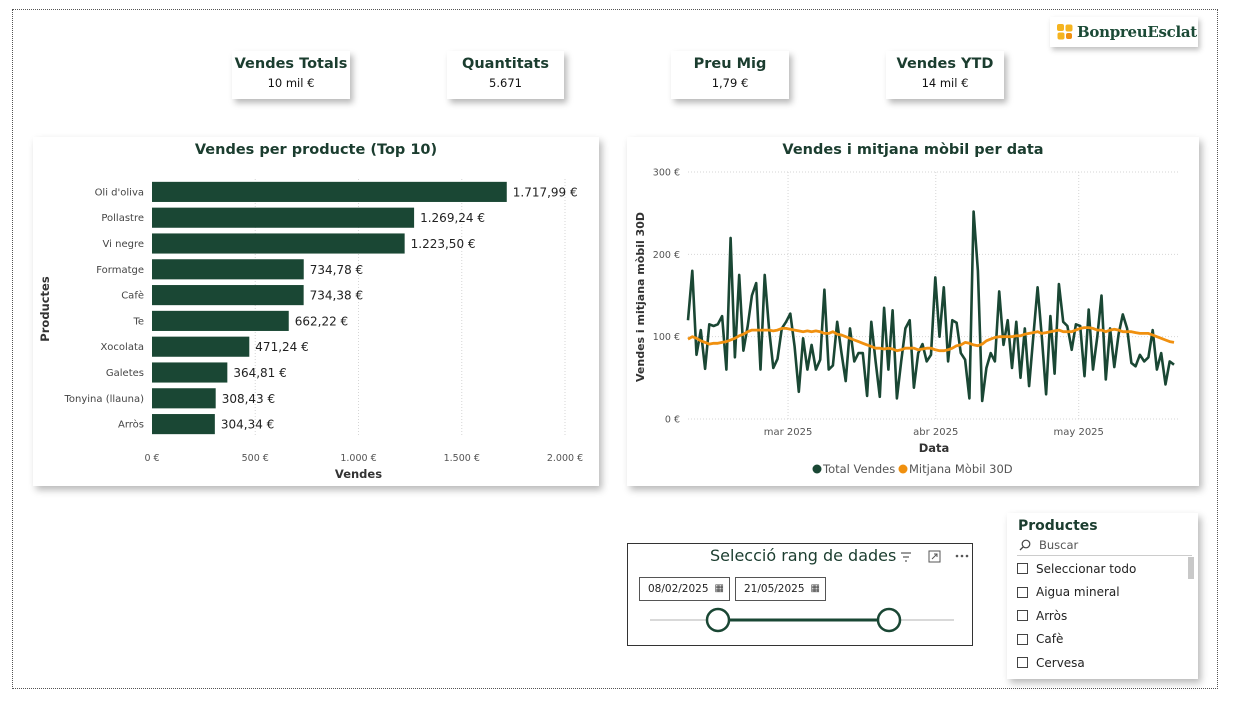 Image resolution: width=1235 pixels, height=709 pixels. Describe the element at coordinates (730, 64) in the screenshot. I see `kpi-title: Preu Mig` at that location.